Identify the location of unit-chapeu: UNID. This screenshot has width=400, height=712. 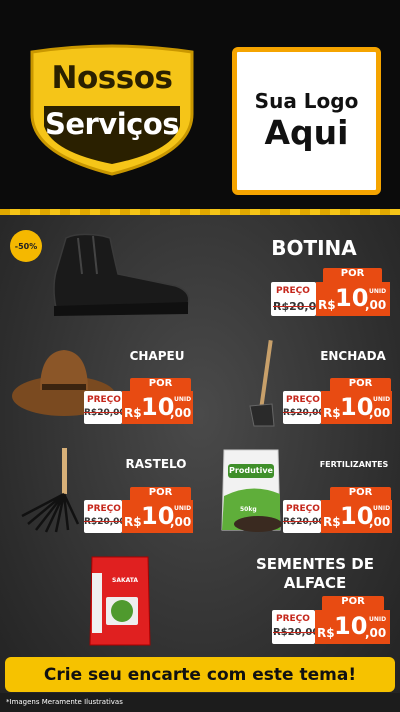
(183, 399).